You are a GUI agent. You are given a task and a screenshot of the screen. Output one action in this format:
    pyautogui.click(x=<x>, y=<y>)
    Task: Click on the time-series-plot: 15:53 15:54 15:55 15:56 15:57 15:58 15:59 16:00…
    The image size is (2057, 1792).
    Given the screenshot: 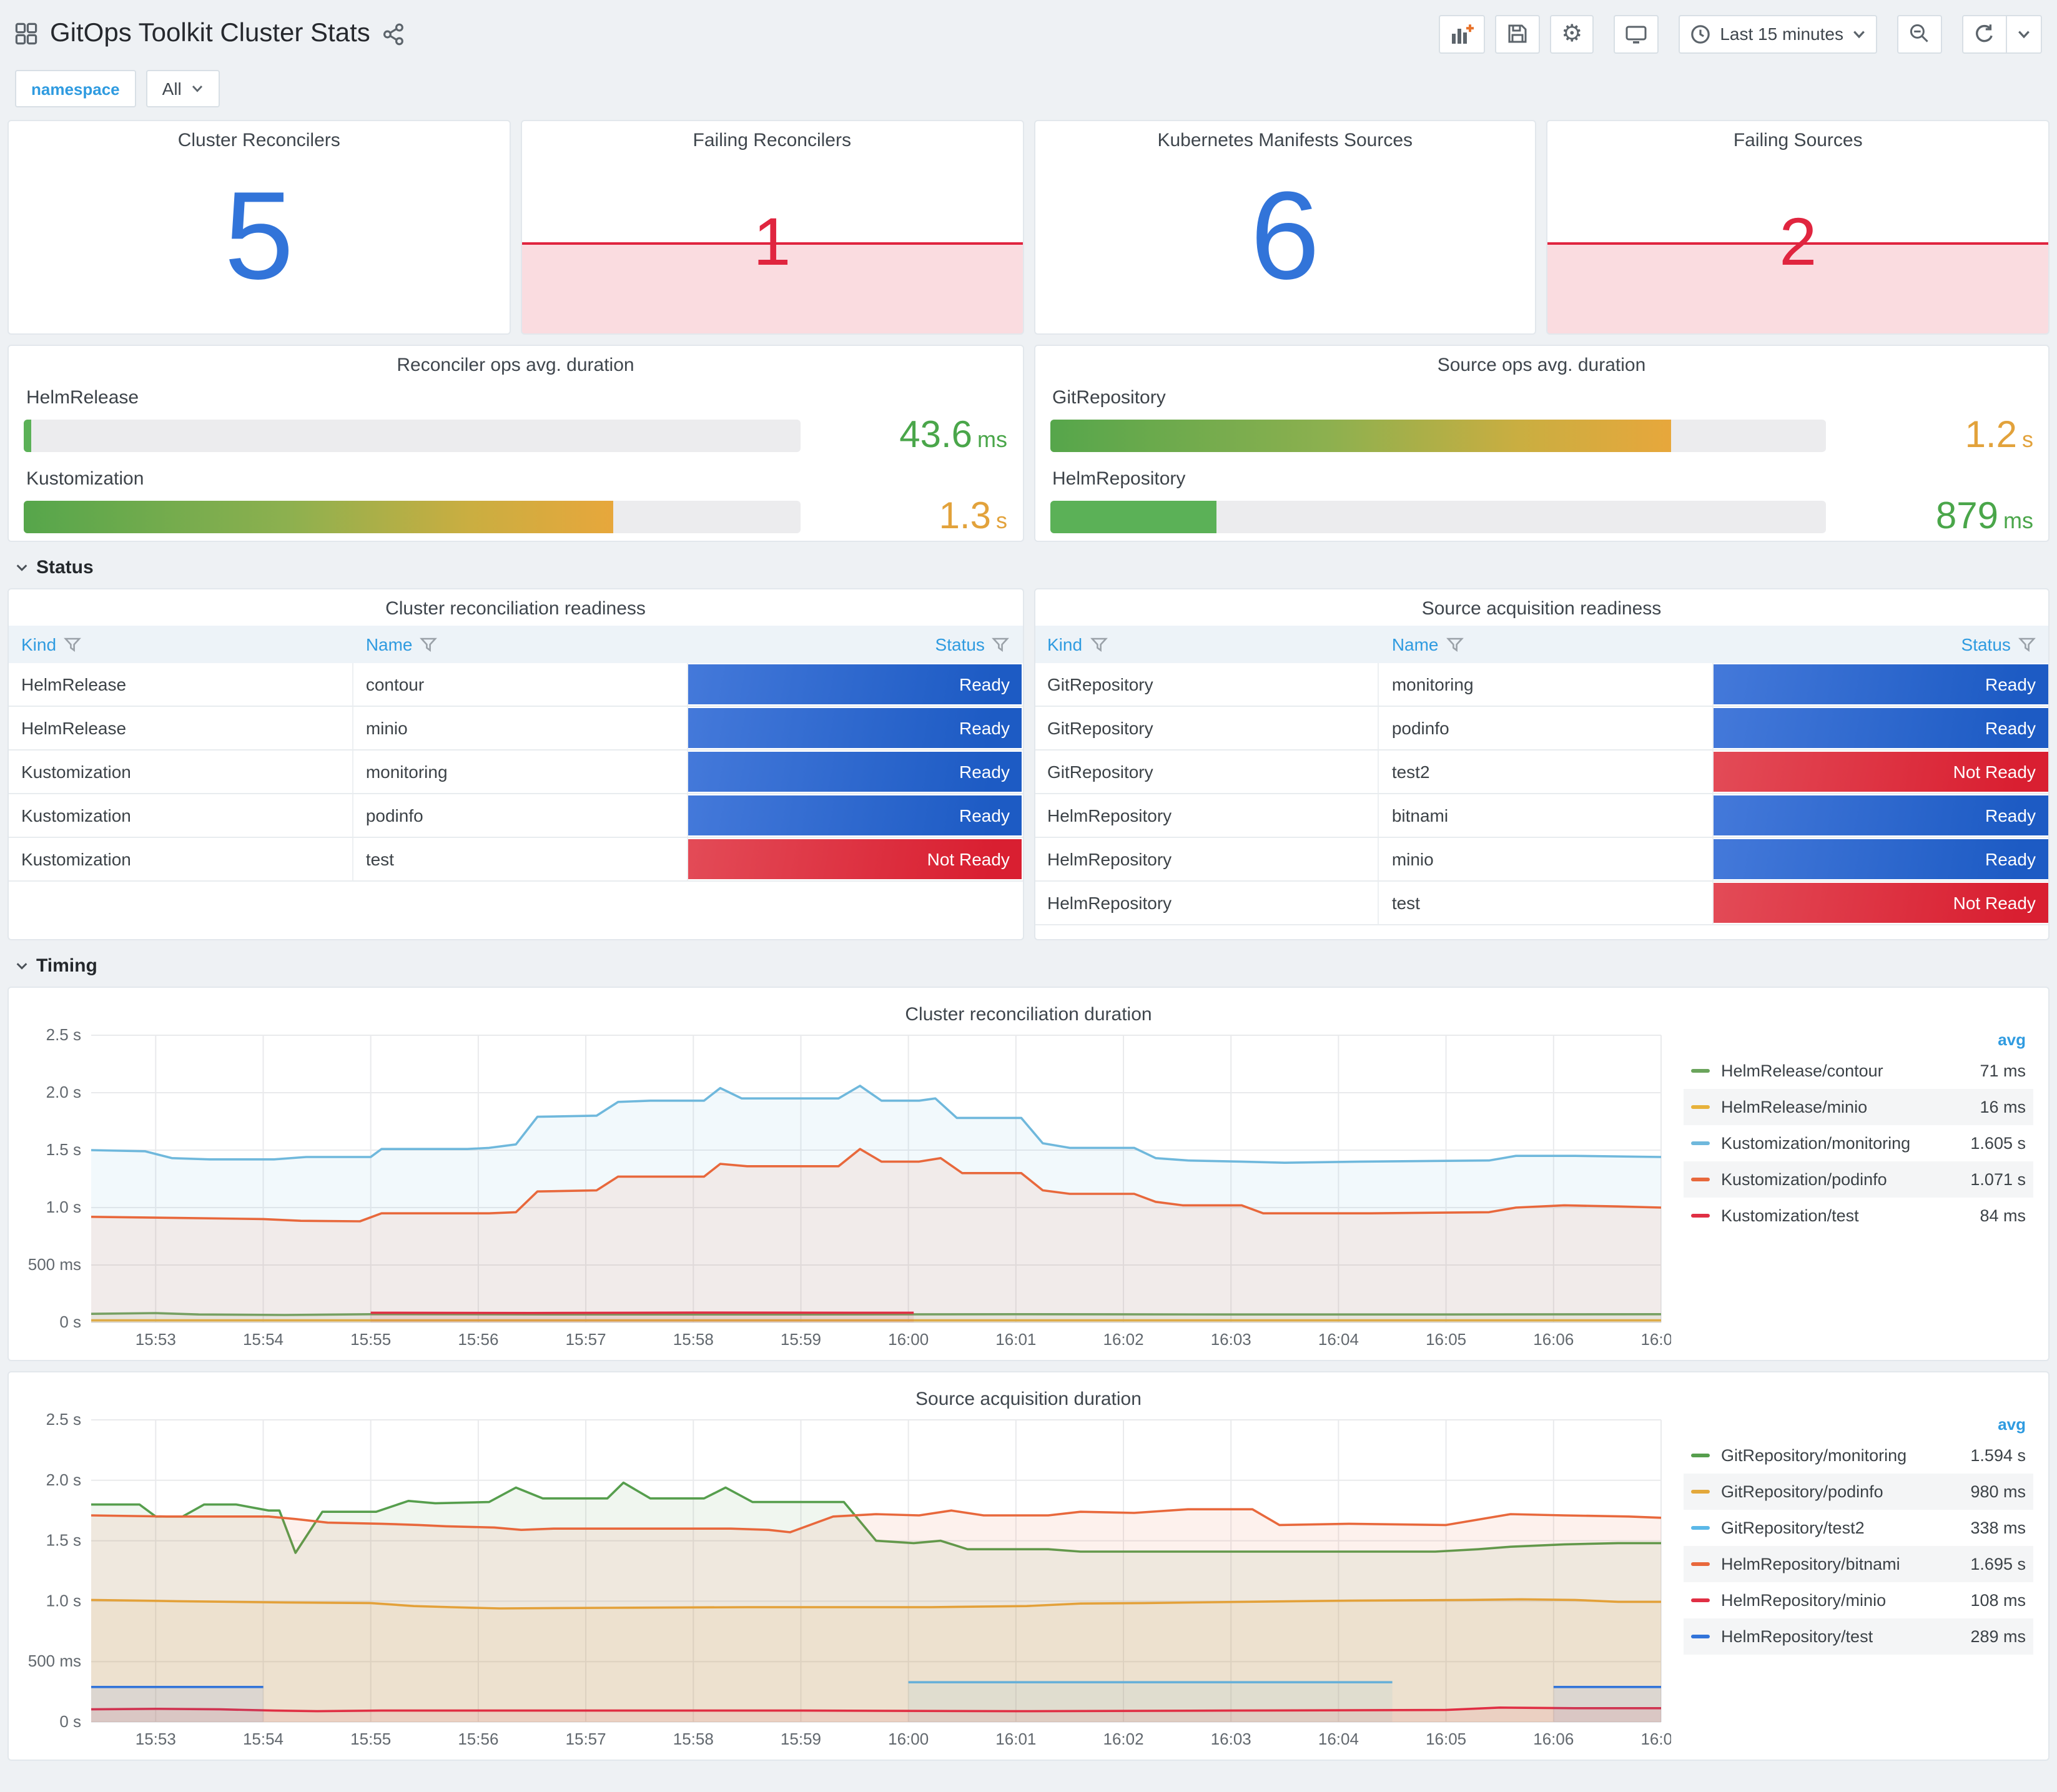 What is the action you would take?
    pyautogui.click(x=846, y=1188)
    